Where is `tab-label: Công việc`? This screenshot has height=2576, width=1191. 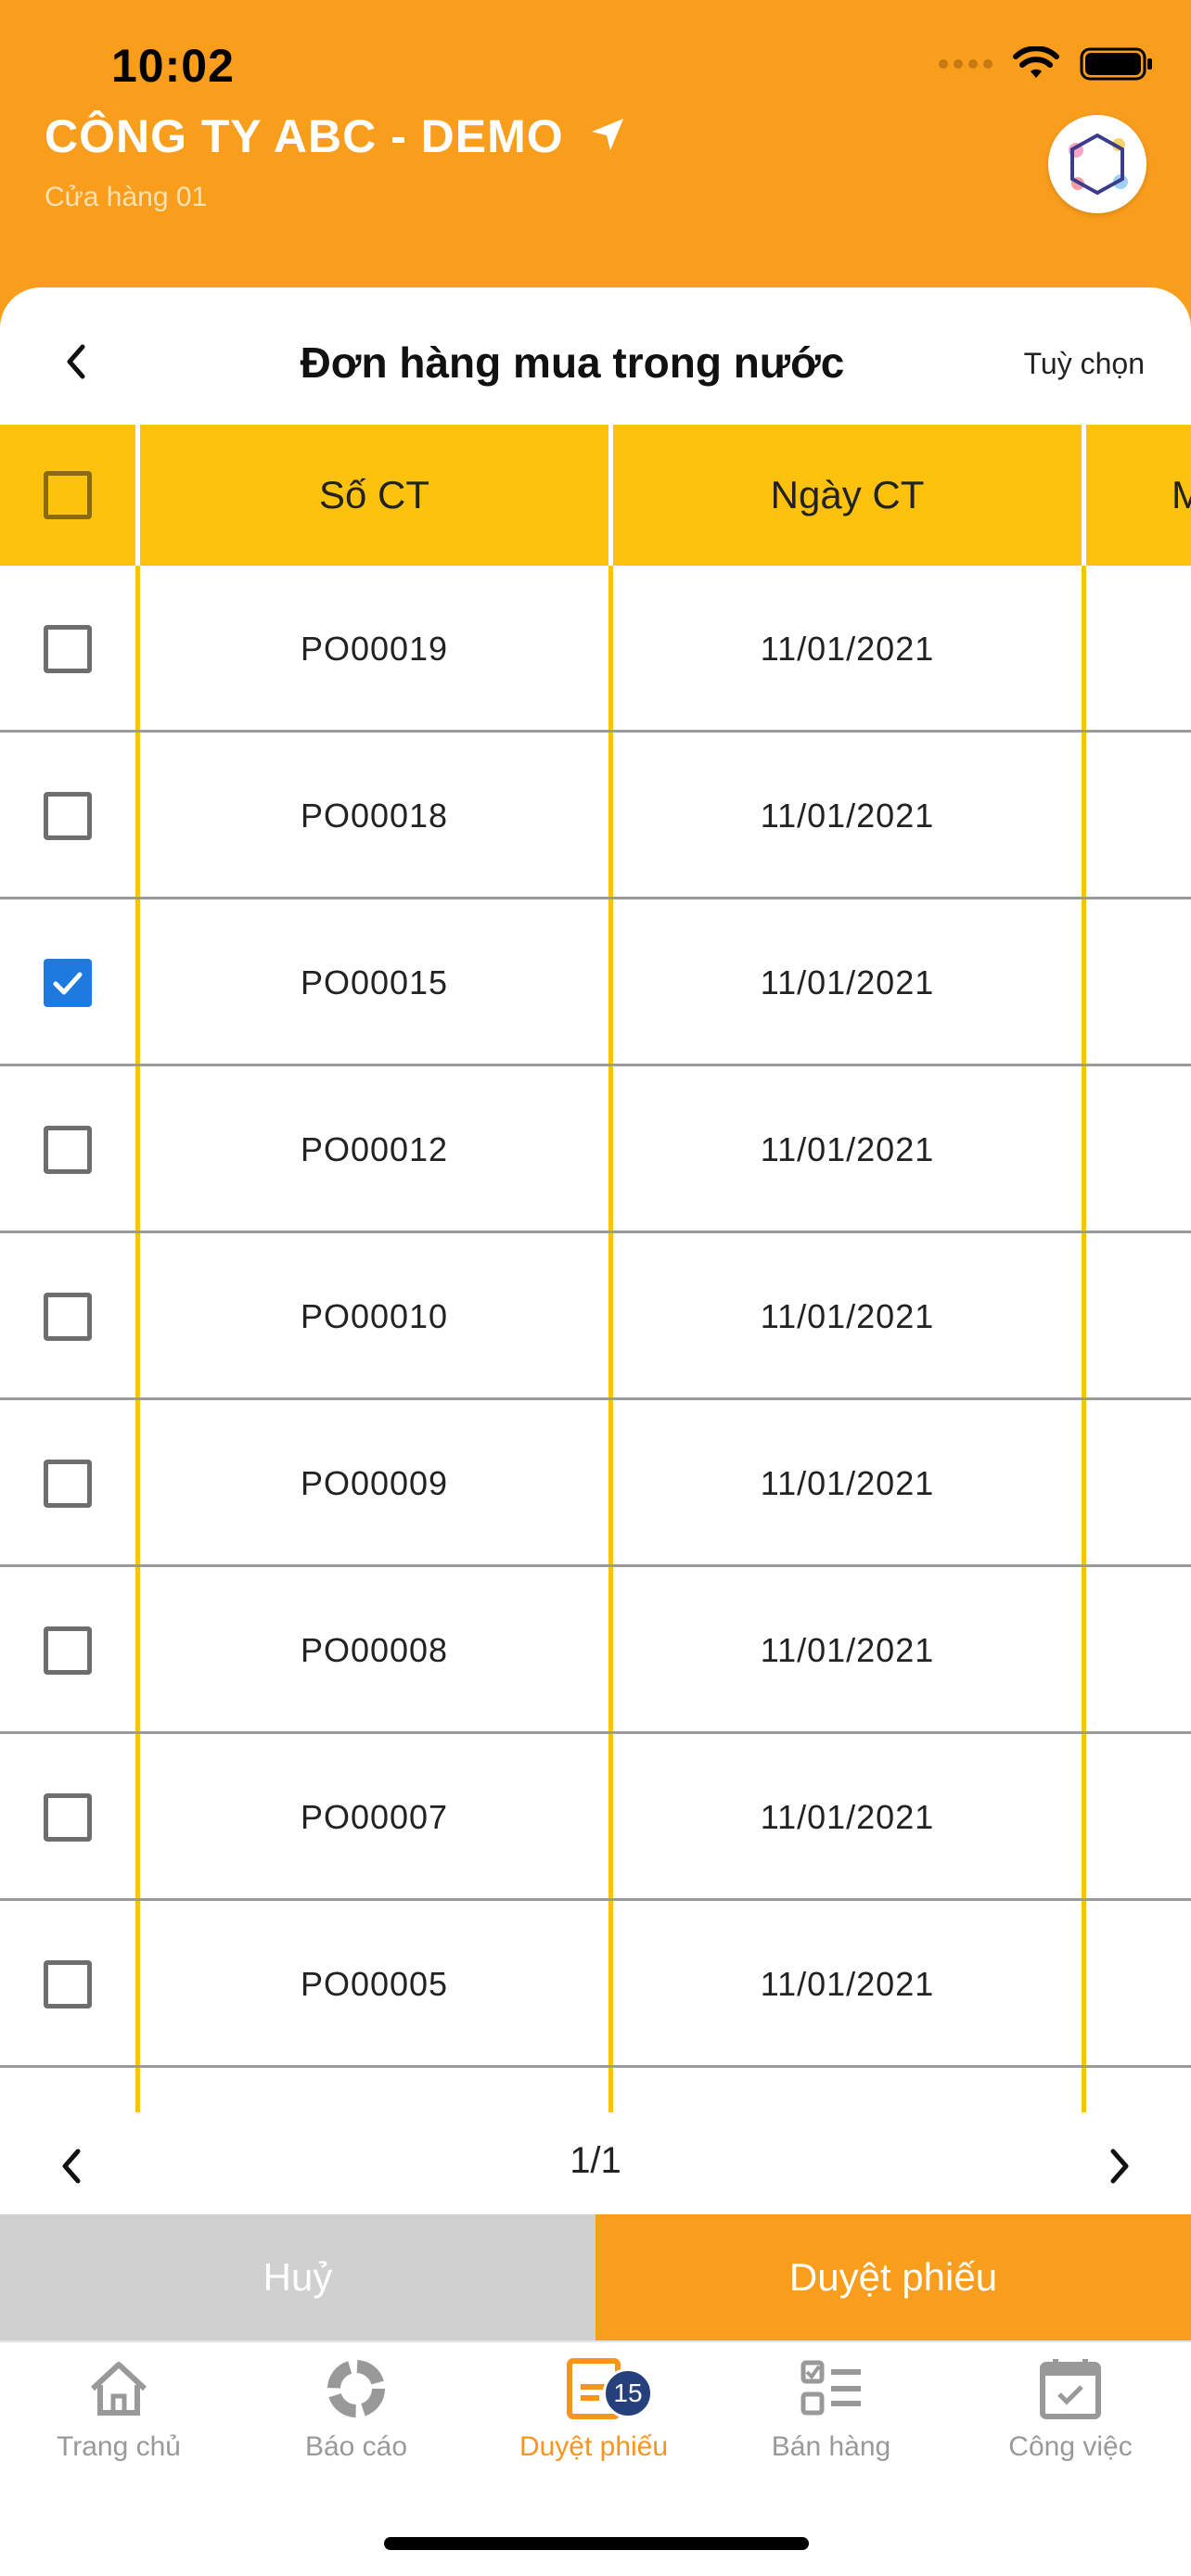
tab-label: Công việc is located at coordinates (1070, 2446).